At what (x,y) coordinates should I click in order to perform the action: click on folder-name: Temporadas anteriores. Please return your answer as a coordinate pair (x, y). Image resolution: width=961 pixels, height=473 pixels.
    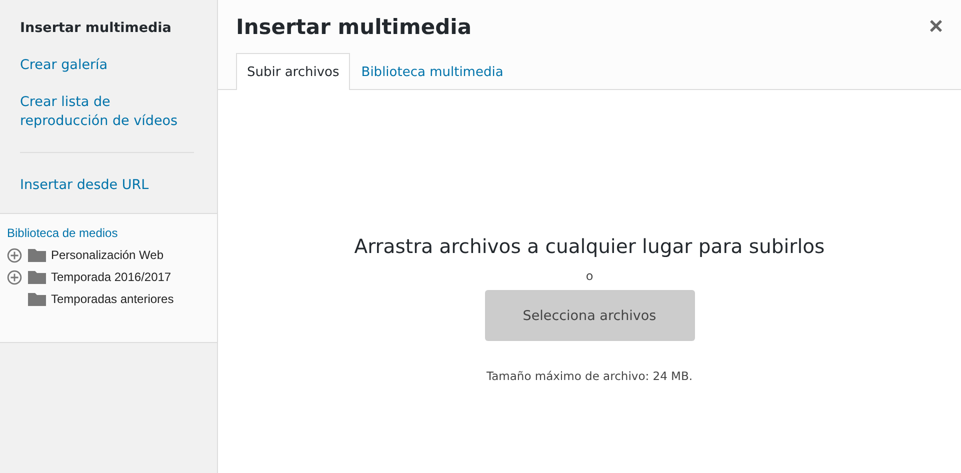
    Looking at the image, I should click on (112, 299).